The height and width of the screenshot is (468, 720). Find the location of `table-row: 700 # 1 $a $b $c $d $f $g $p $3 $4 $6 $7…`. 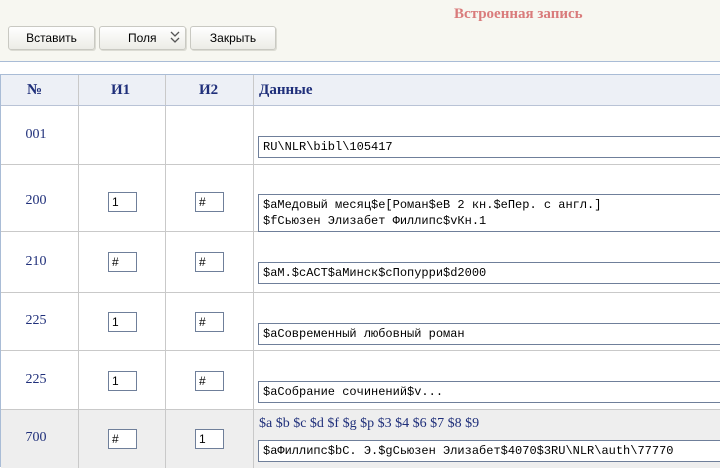

table-row: 700 # 1 $a $b $c $d $f $g $p $3 $4 $6 $7… is located at coordinates (360, 439).